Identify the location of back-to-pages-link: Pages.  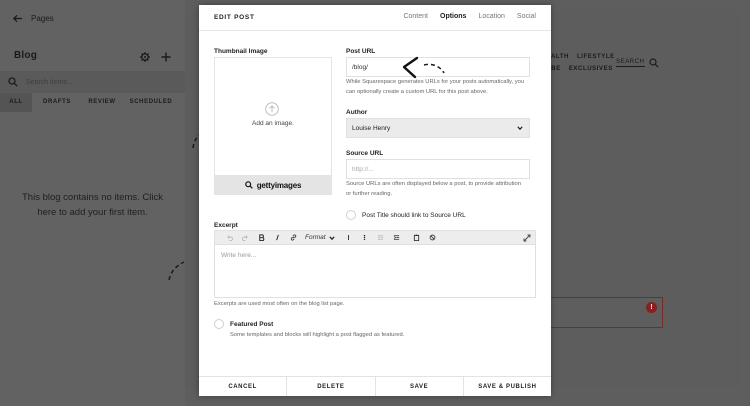
(33, 18).